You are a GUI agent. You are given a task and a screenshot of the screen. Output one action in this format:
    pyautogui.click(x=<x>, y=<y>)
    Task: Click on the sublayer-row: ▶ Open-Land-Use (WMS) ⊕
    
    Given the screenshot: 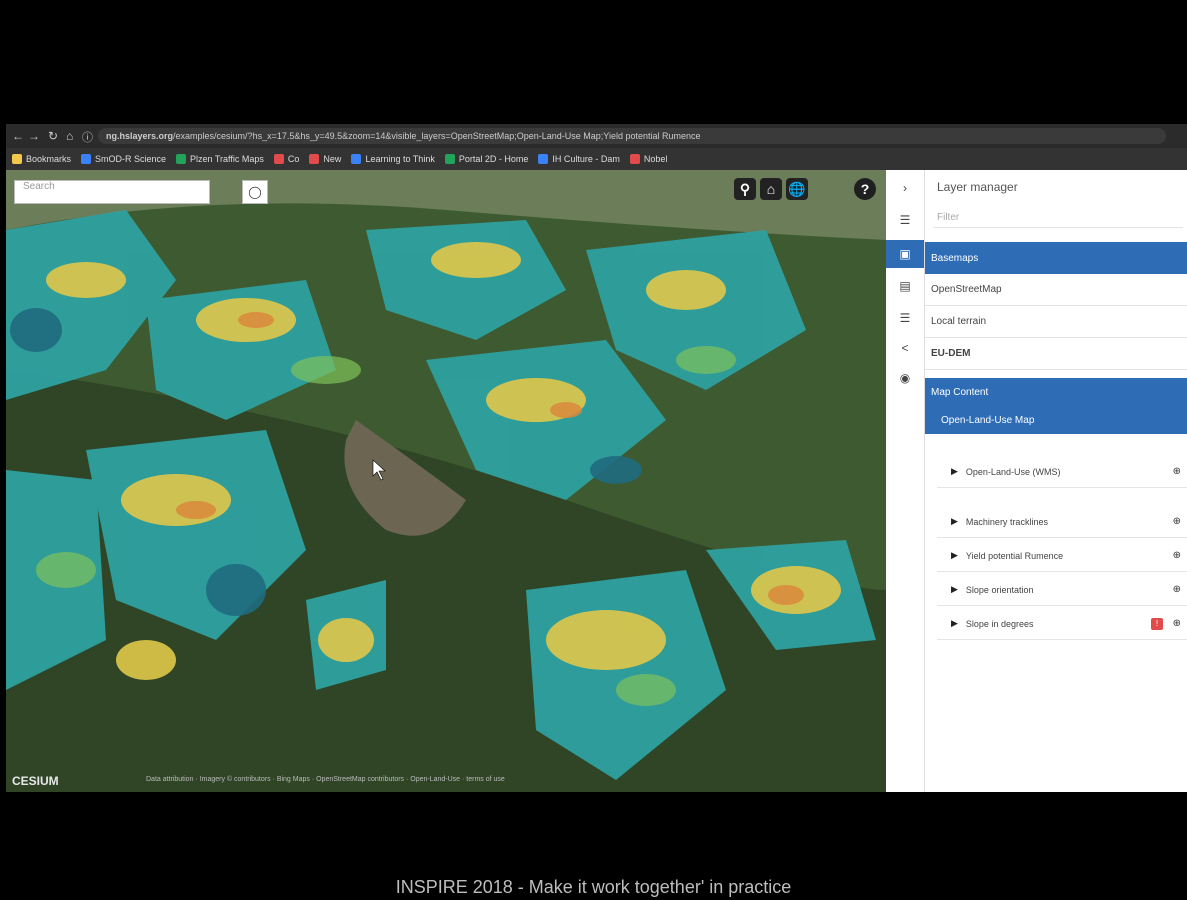 What is the action you would take?
    pyautogui.click(x=1062, y=472)
    